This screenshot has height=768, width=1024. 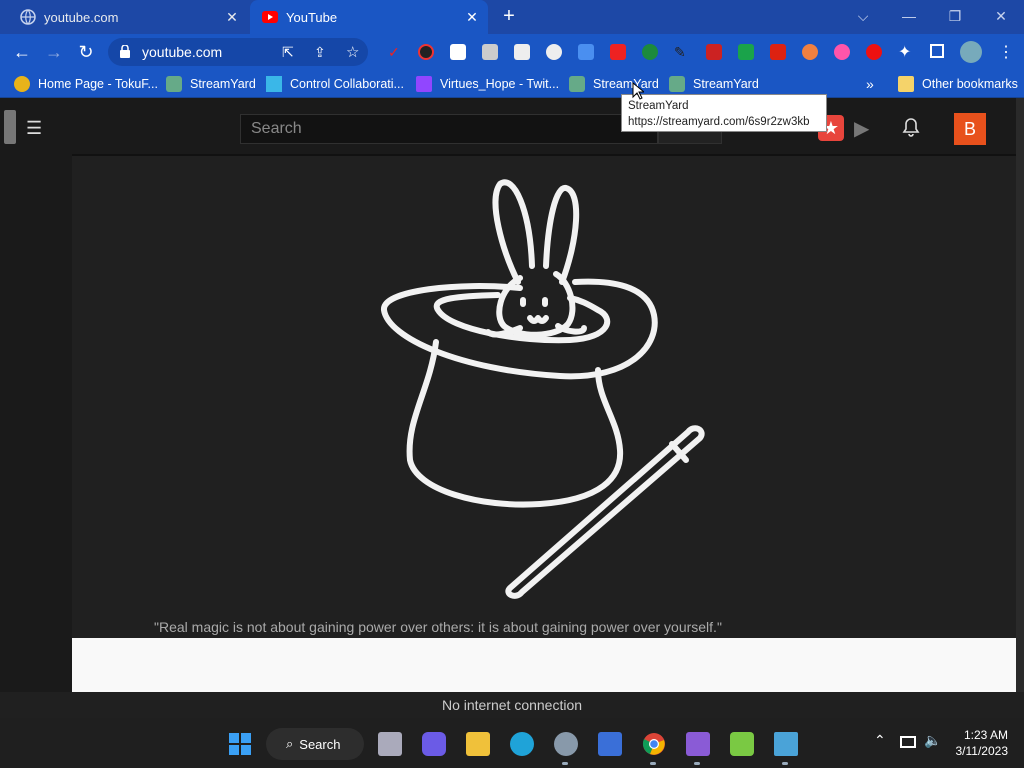 What do you see at coordinates (955, 16) in the screenshot?
I see `restore-button: ❐` at bounding box center [955, 16].